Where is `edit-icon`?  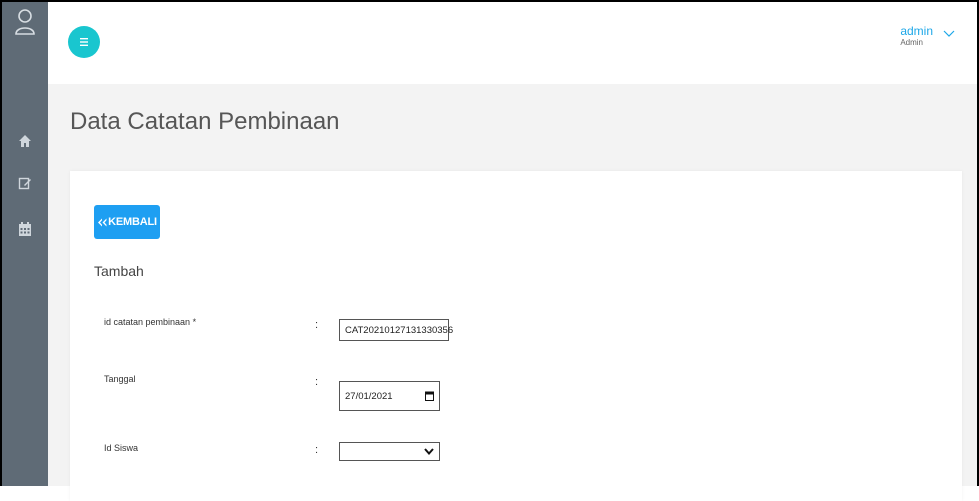 edit-icon is located at coordinates (25, 185).